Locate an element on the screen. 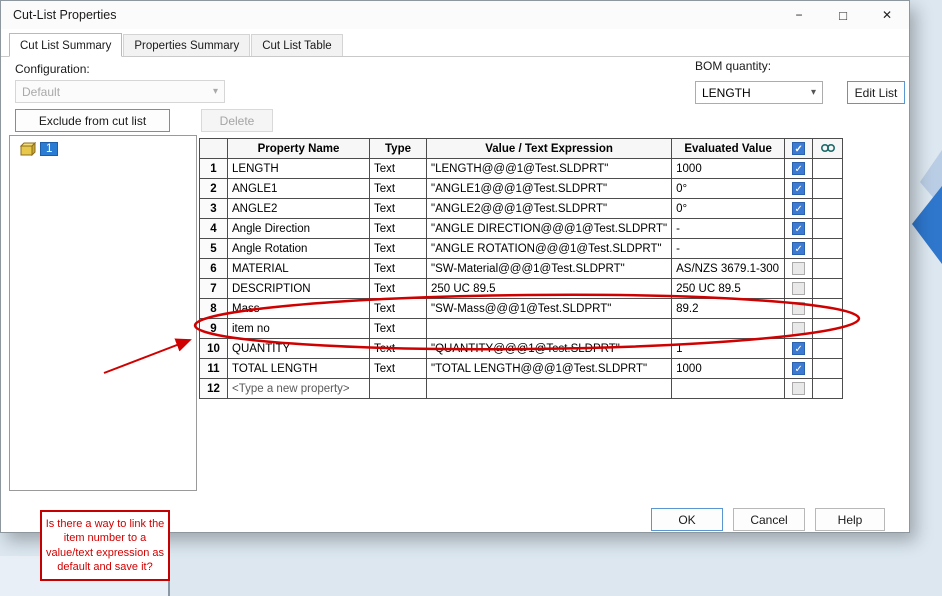 This screenshot has height=596, width=942. expression-cell: "QUANTITY@@@1@Test.SLDPRT" is located at coordinates (549, 348).